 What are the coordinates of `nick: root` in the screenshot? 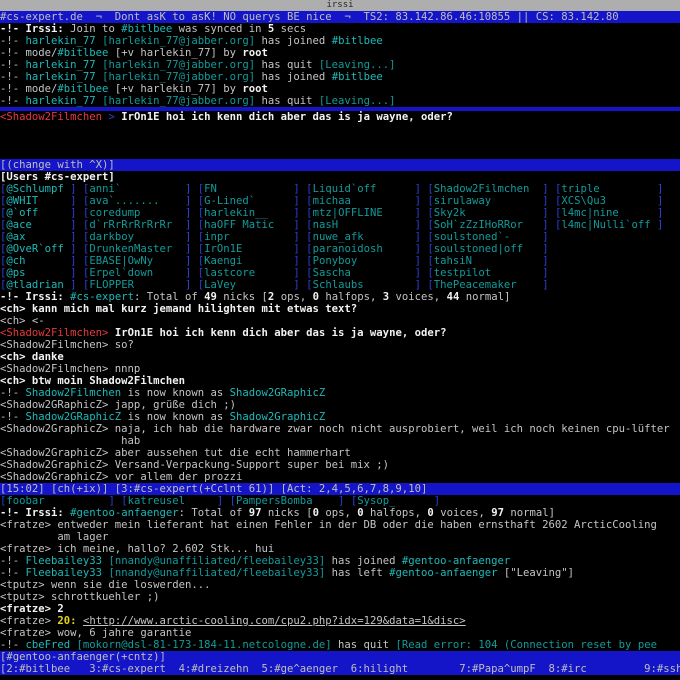 It's located at (255, 89).